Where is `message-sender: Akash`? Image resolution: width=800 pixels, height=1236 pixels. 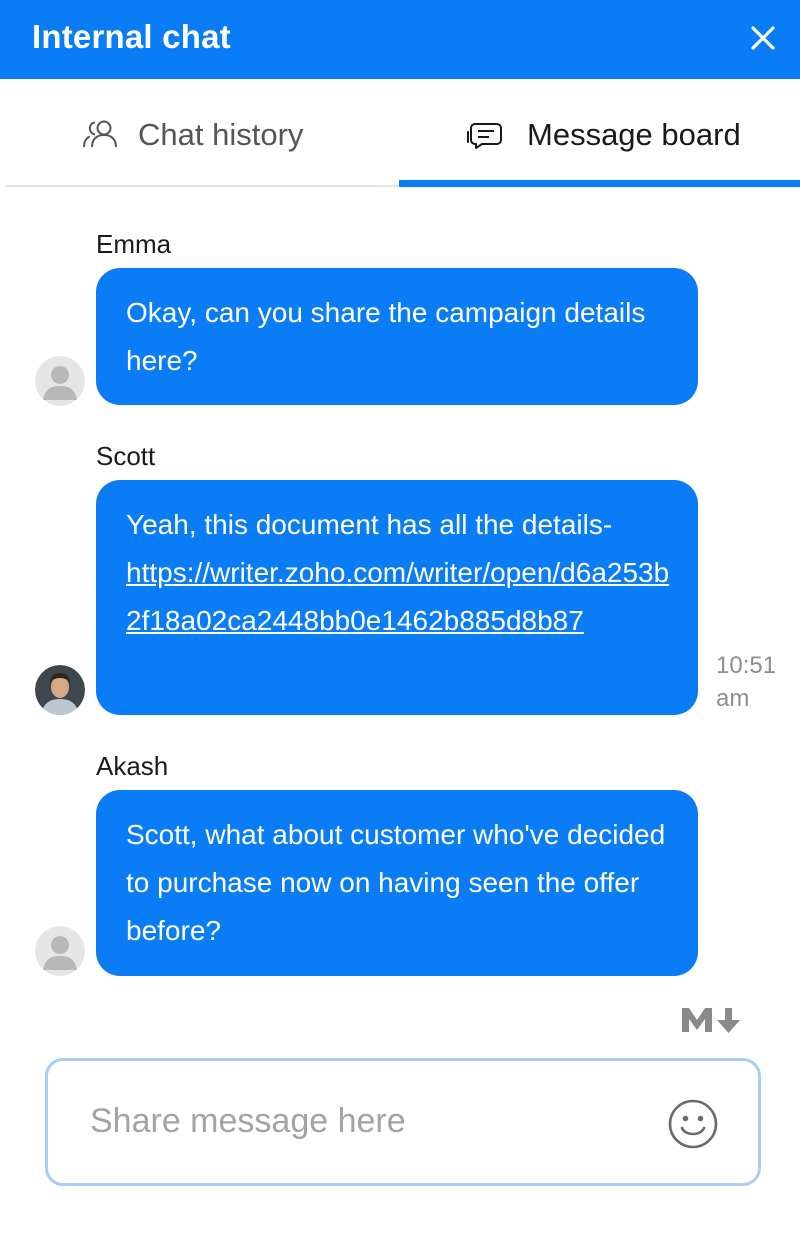
message-sender: Akash is located at coordinates (132, 766).